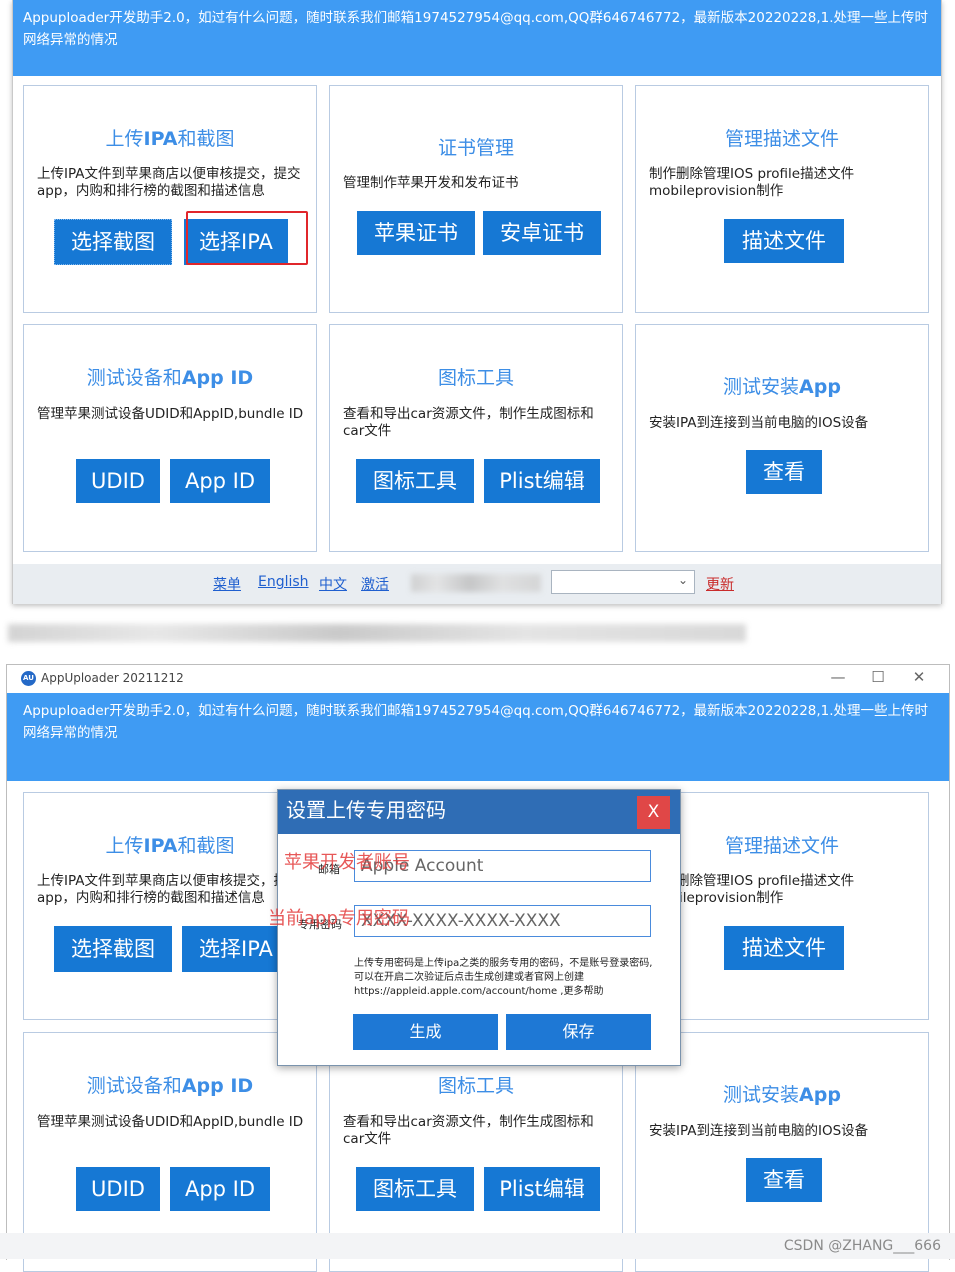 The image size is (955, 1272). Describe the element at coordinates (28, 678) in the screenshot. I see `app-logo-icon: AU` at that location.